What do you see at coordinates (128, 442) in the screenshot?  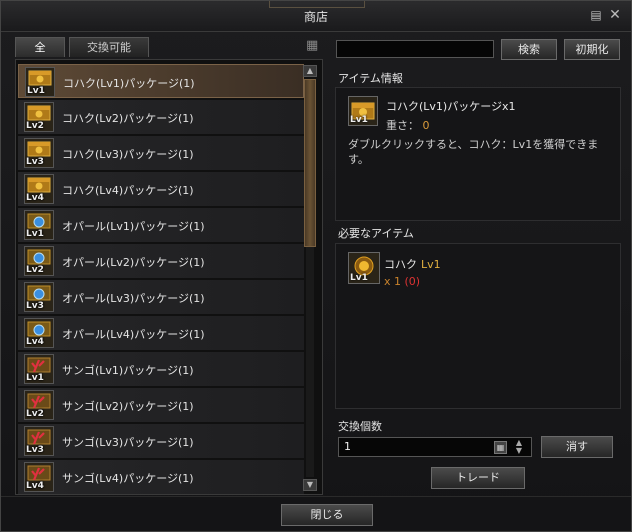 I see `item-name: サンゴ(Lv3)パッケージ(1)` at bounding box center [128, 442].